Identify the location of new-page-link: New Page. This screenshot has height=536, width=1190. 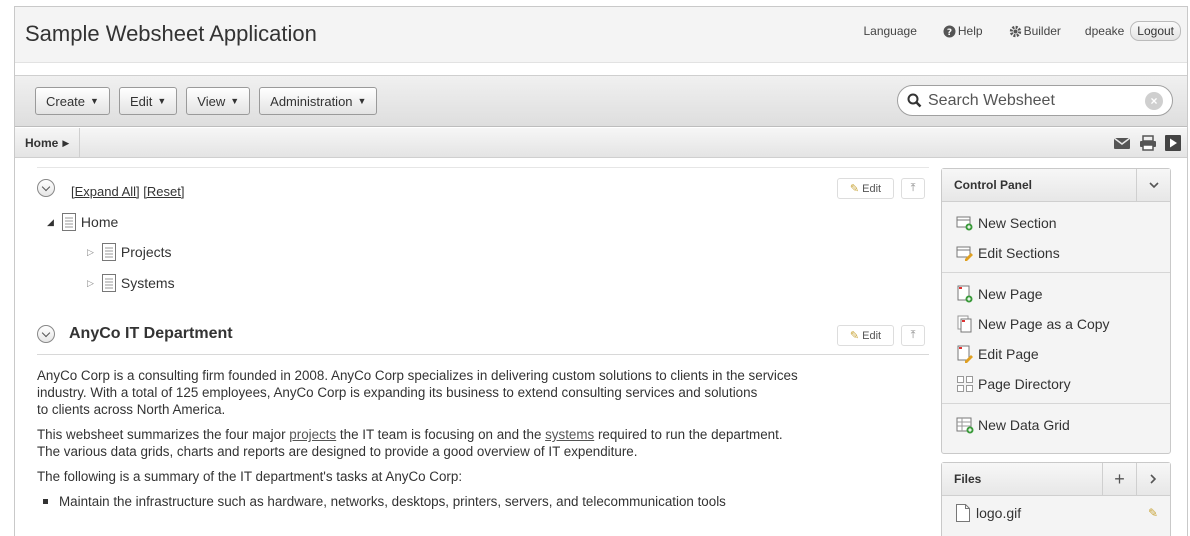
(1056, 294).